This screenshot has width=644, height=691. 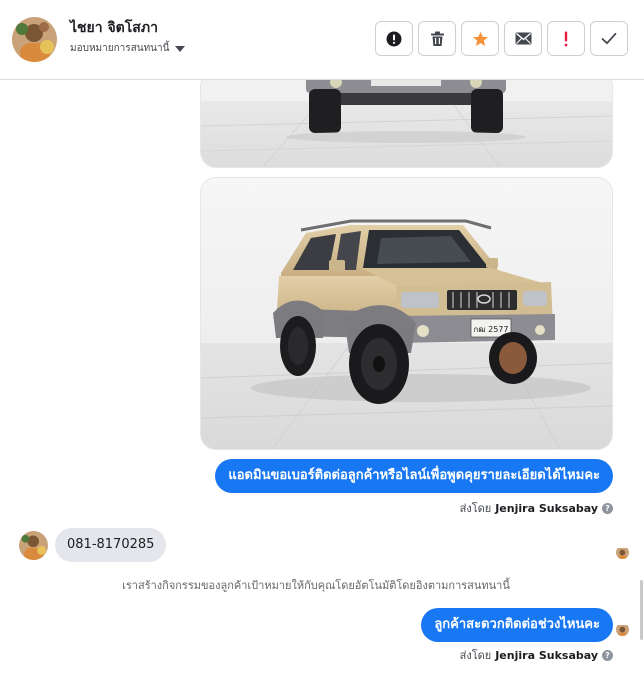 I want to click on incoming-message-bubble: 081-8170285, so click(x=111, y=545).